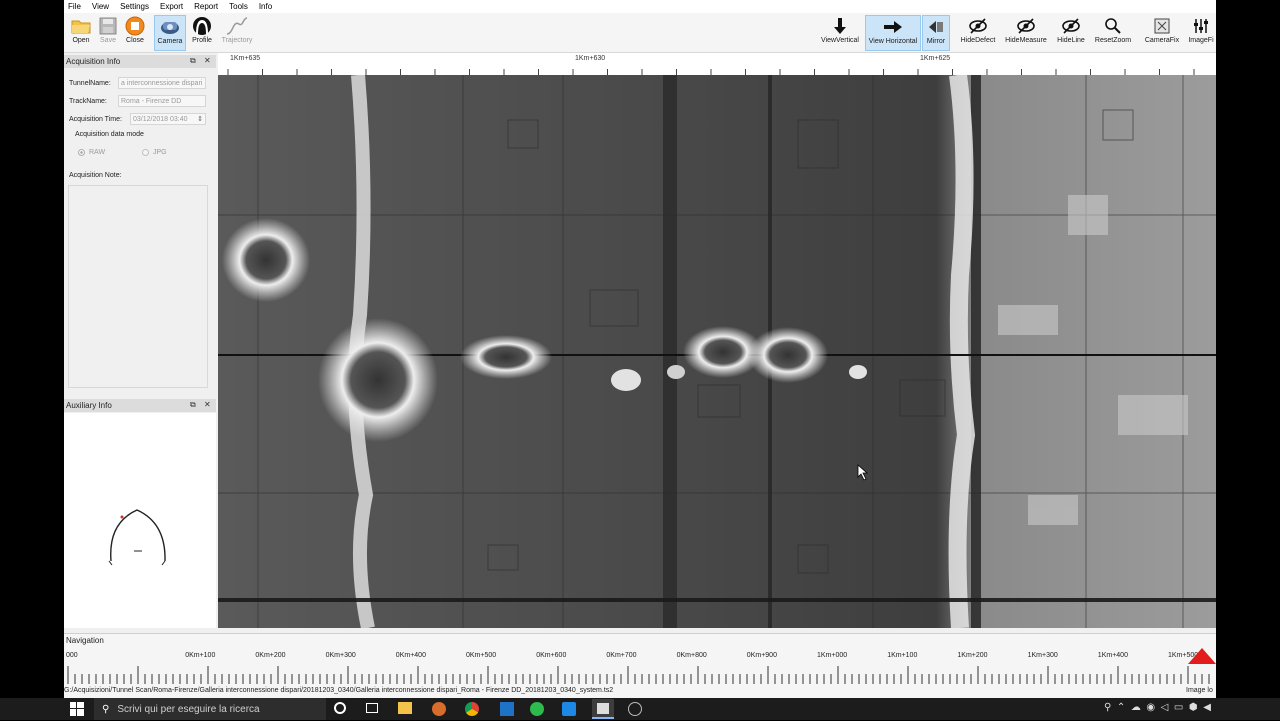 This screenshot has height=721, width=1280. Describe the element at coordinates (206, 6) in the screenshot. I see `menu-report: Report` at that location.